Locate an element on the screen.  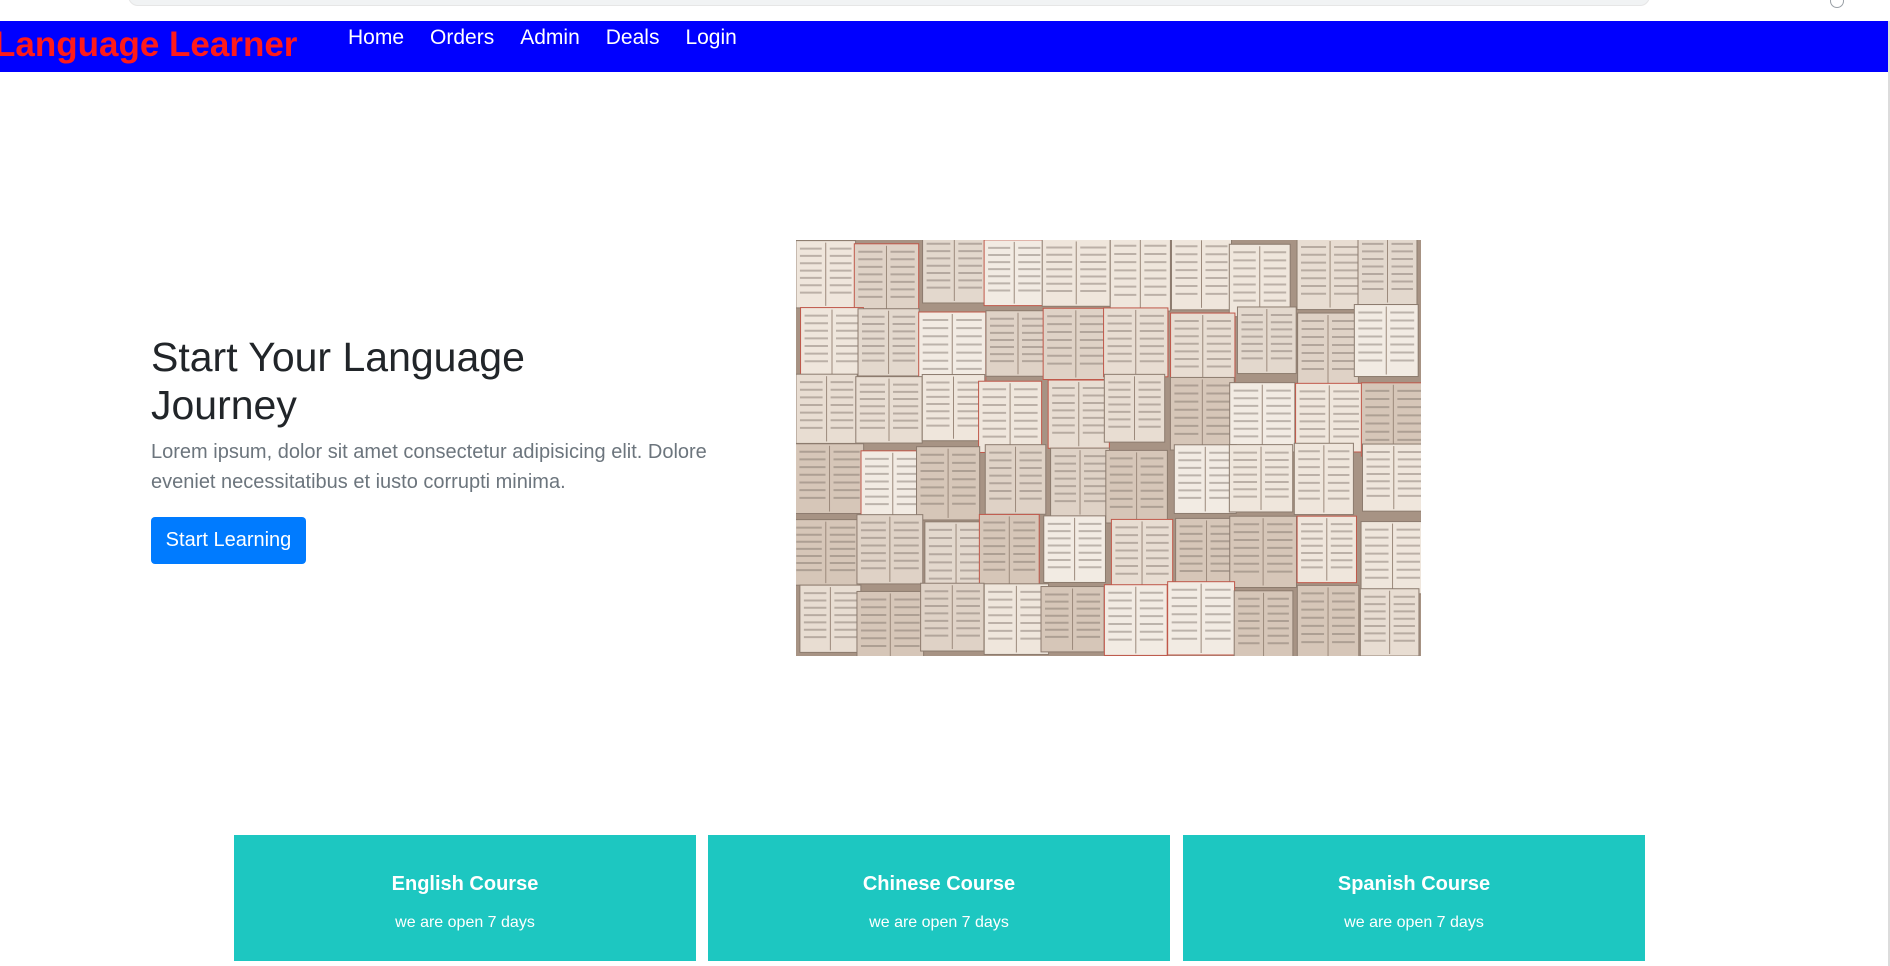
hero-title: Start Your Language Journey is located at coordinates (338, 381).